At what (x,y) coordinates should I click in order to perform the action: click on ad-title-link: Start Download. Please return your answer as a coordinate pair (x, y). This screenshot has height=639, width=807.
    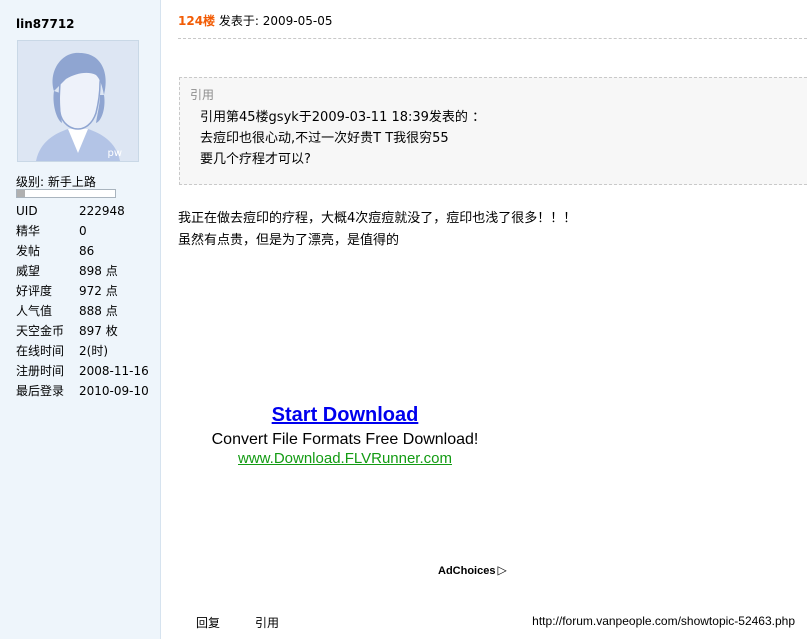
    Looking at the image, I should click on (345, 415).